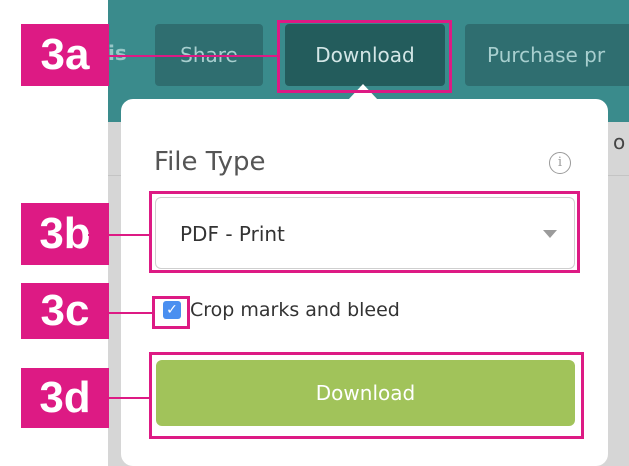  I want to click on info-icon: i, so click(560, 163).